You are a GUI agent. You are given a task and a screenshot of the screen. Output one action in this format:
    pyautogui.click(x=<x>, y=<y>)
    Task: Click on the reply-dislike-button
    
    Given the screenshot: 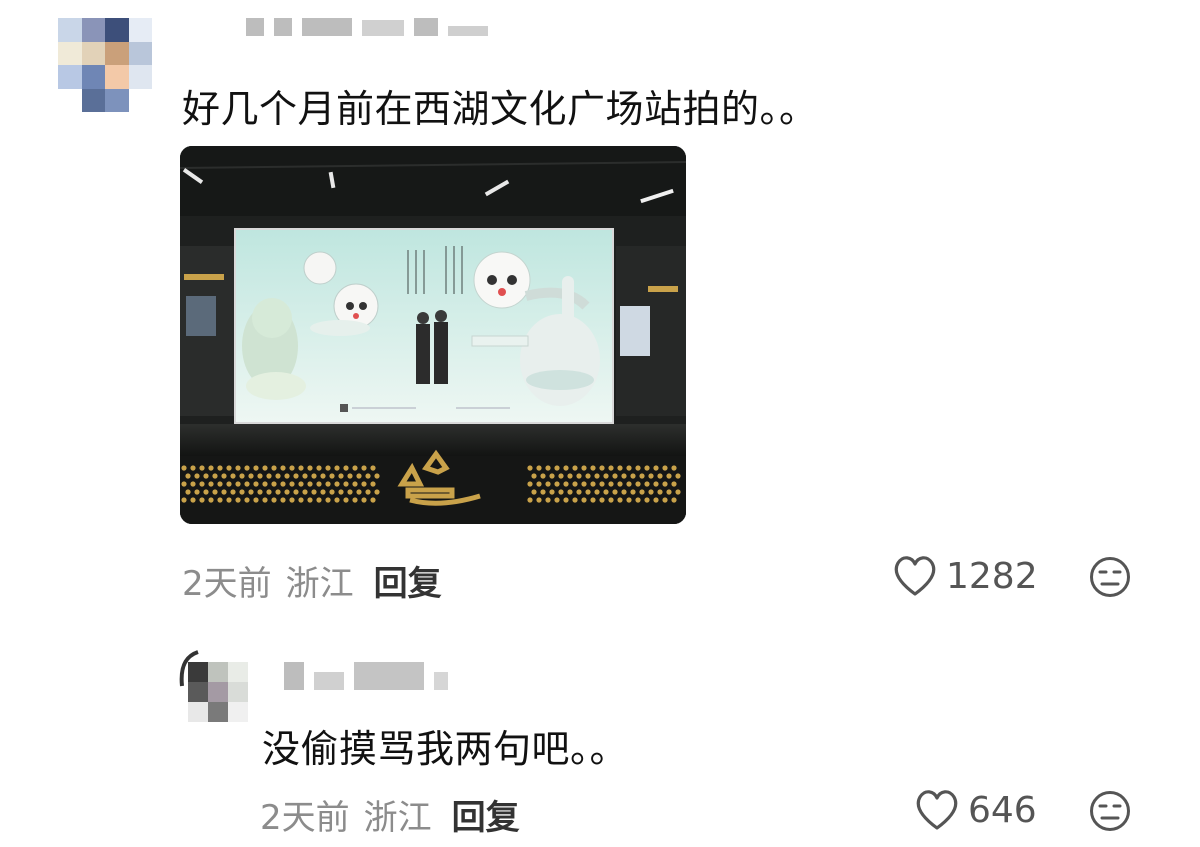 What is the action you would take?
    pyautogui.click(x=1110, y=813)
    